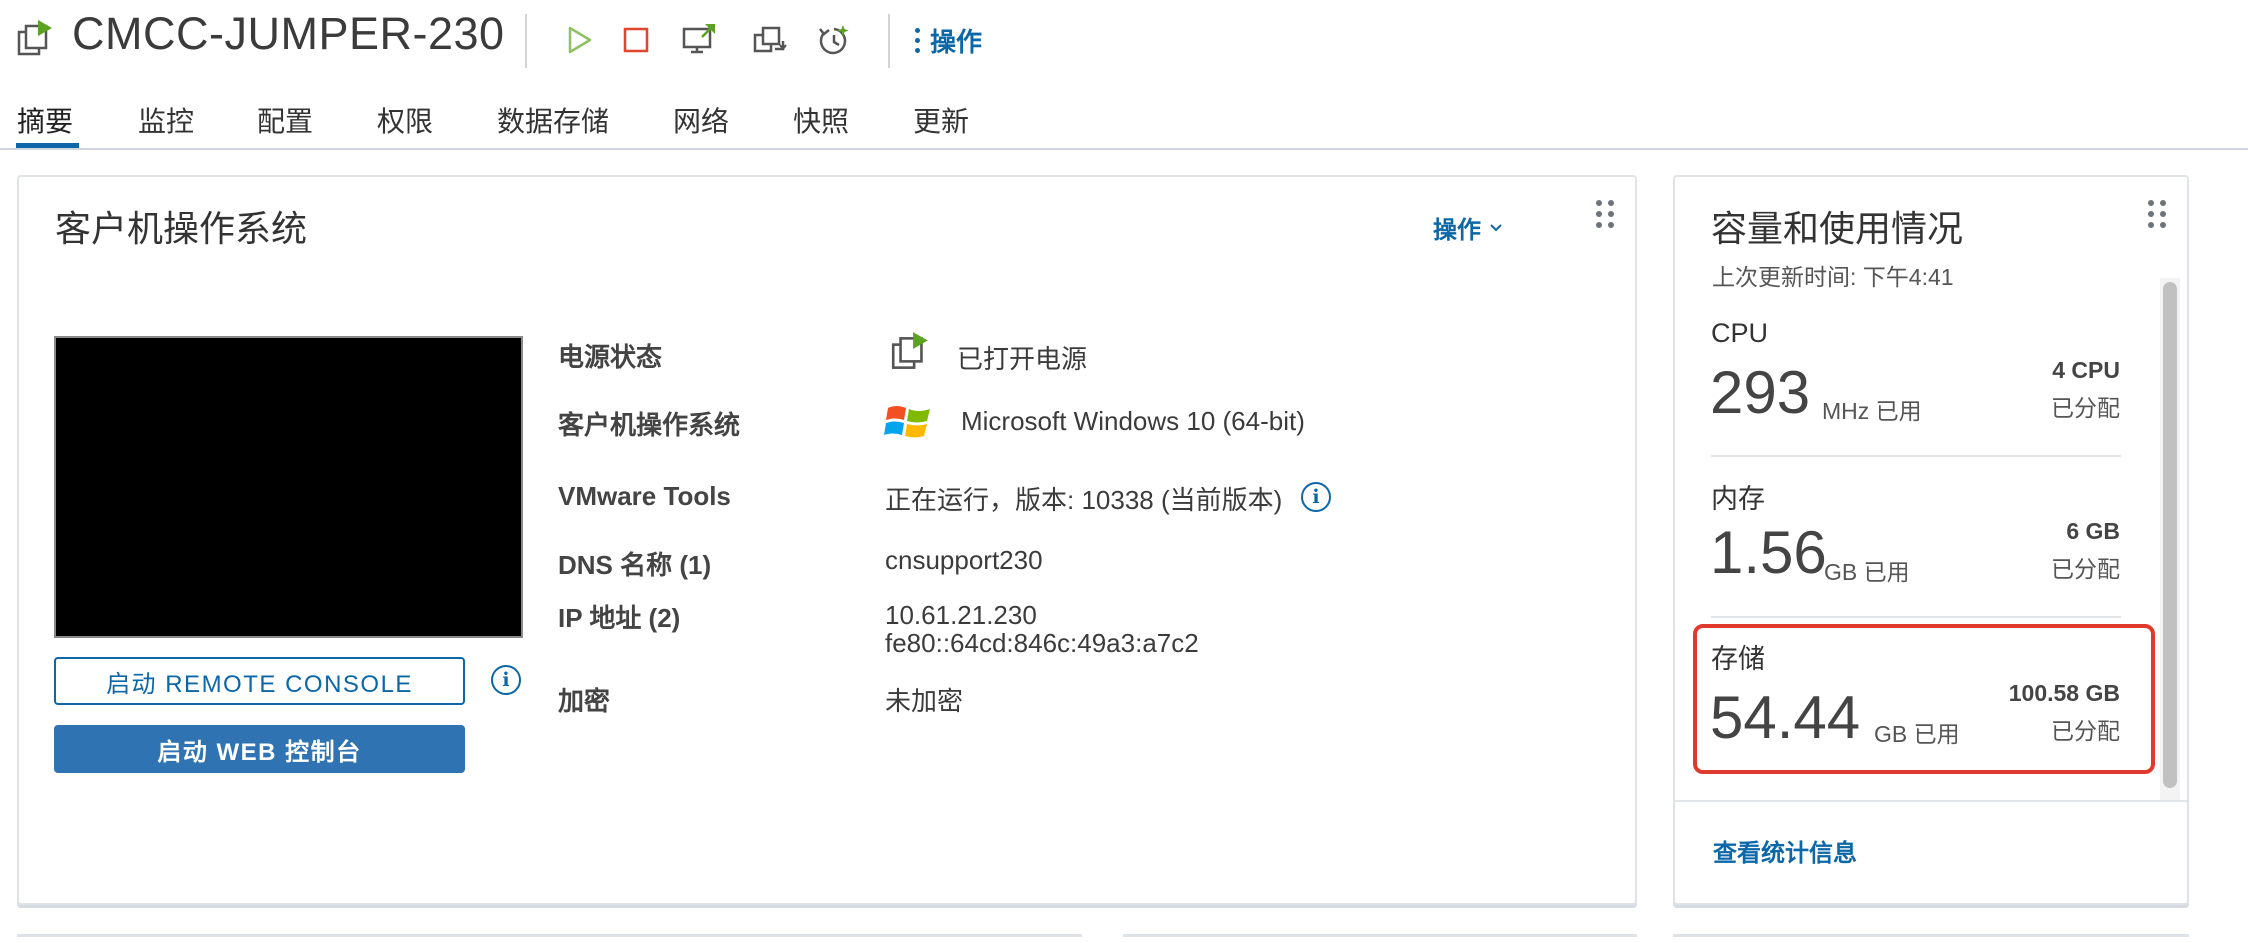  What do you see at coordinates (181, 228) in the screenshot?
I see `guest-os-card-title: 客户机操作系统` at bounding box center [181, 228].